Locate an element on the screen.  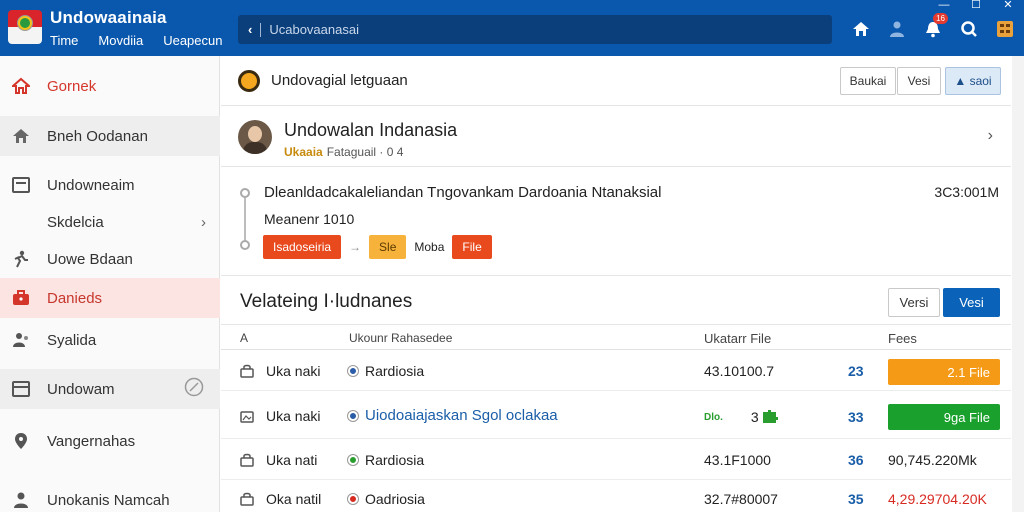
table-header: A Ukounr Rahasedee Ukatarr File Fees is located at coordinates (616, 338).